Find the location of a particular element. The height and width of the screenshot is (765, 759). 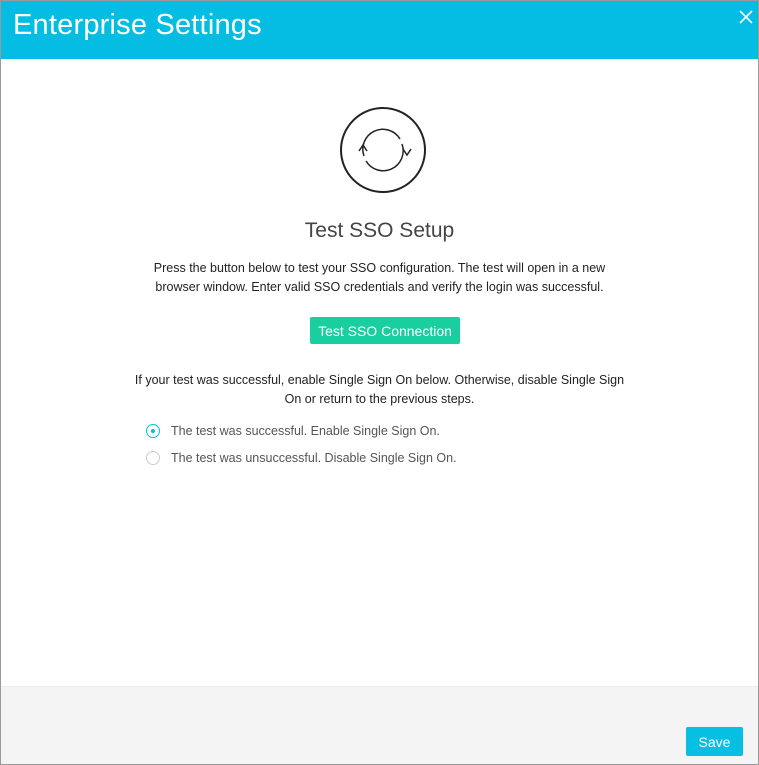

radio-success is located at coordinates (153, 431).